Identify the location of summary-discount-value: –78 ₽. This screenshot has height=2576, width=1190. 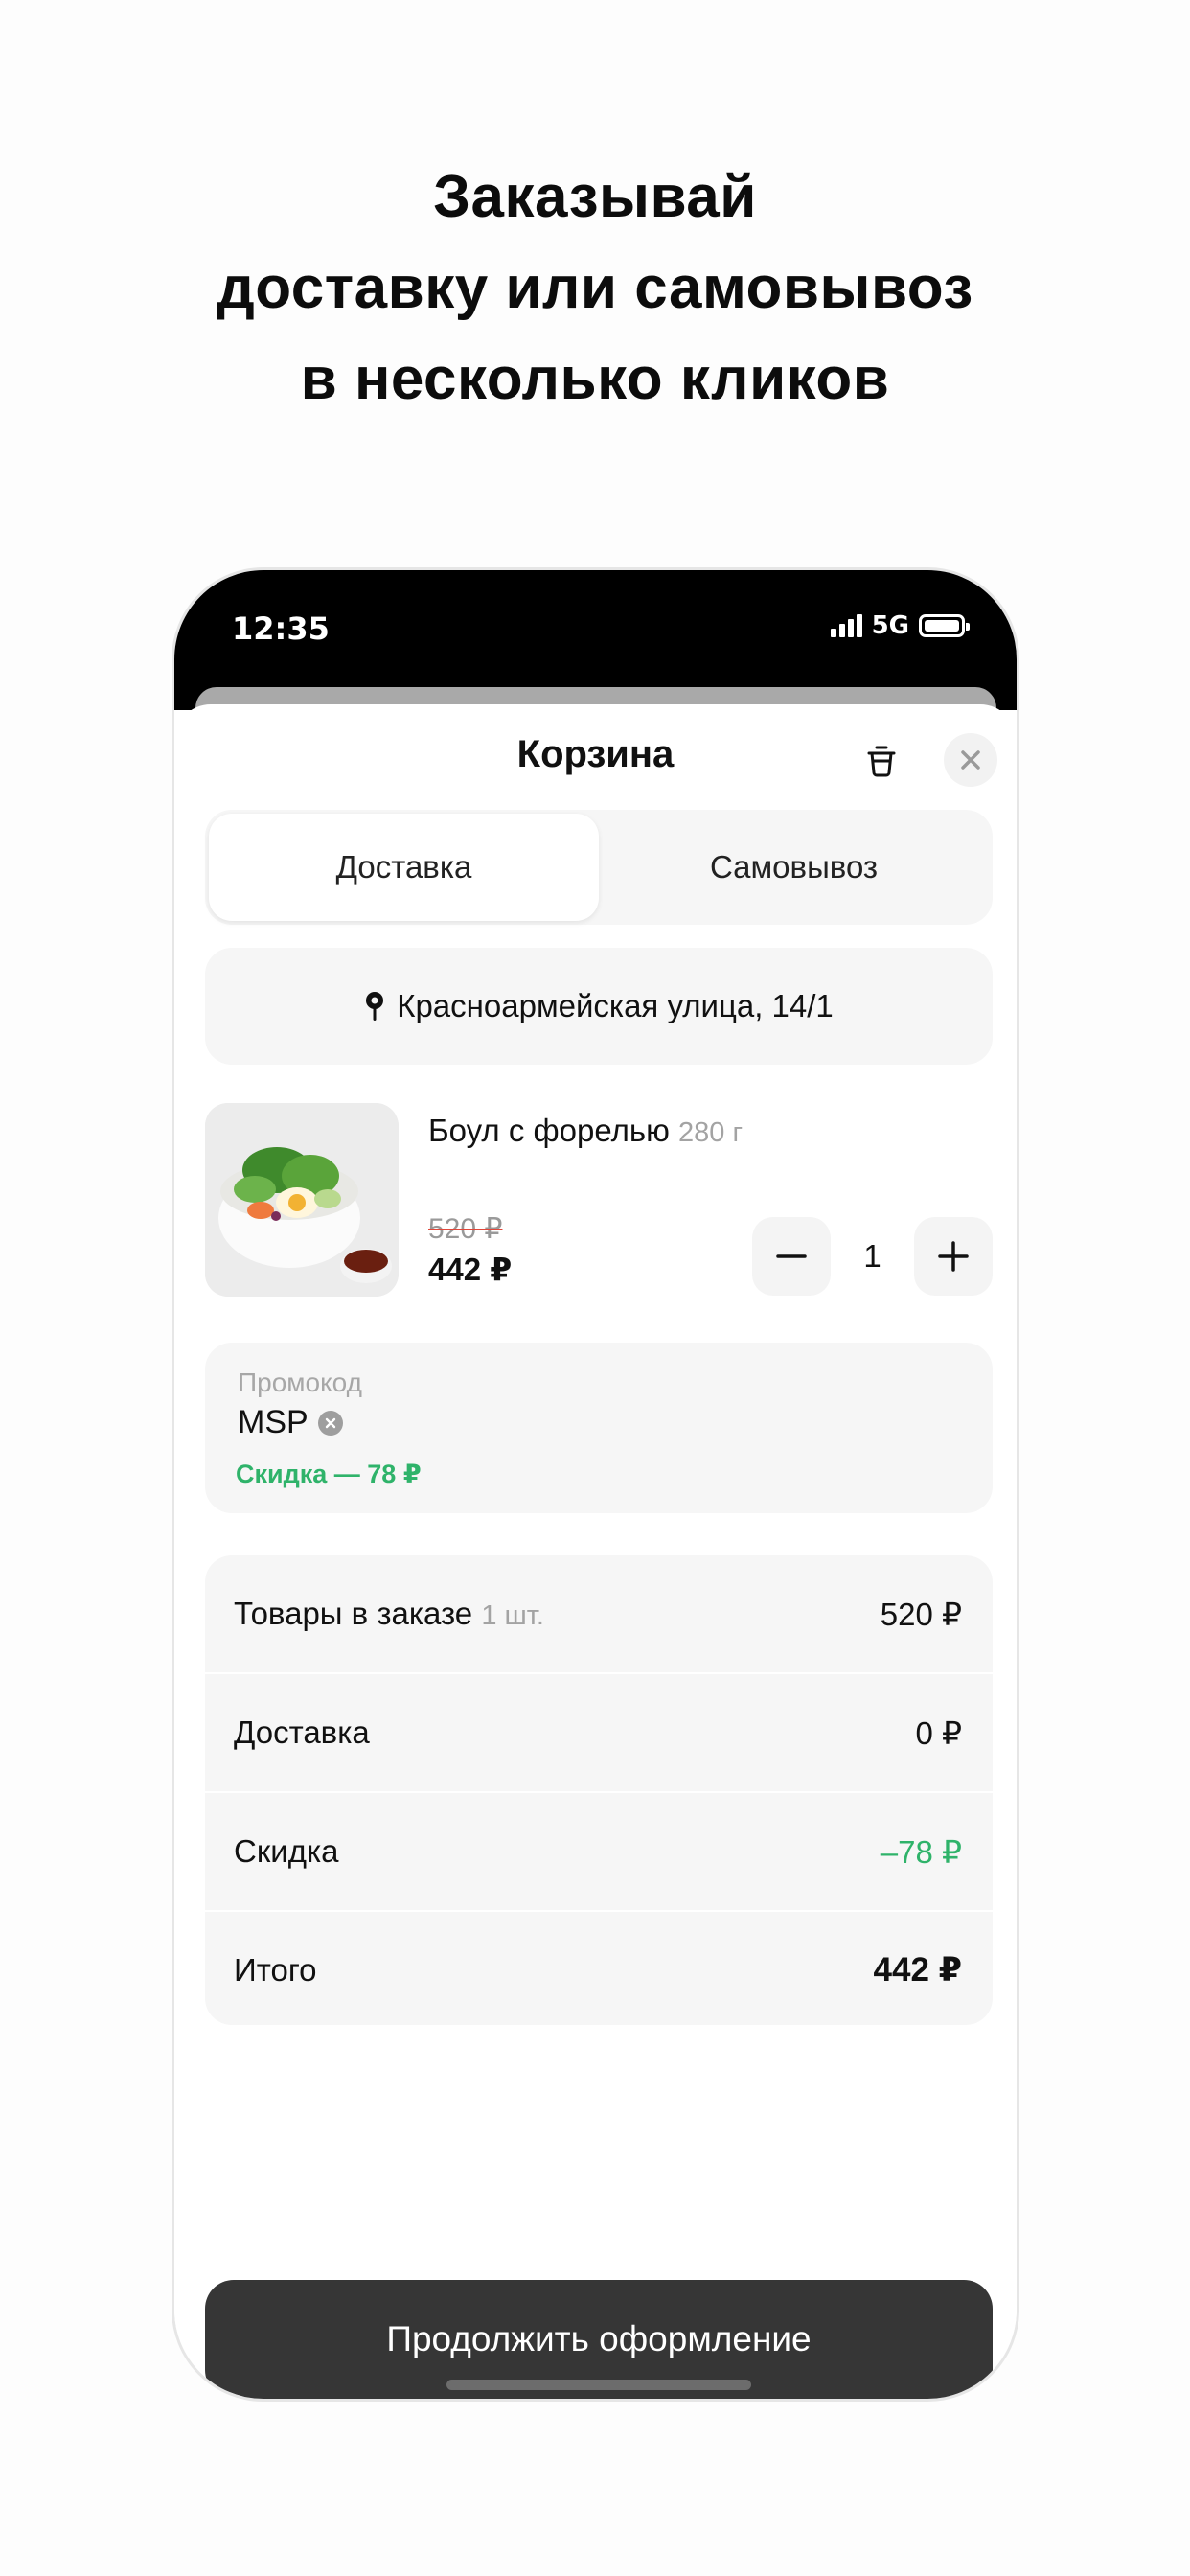
(921, 1851).